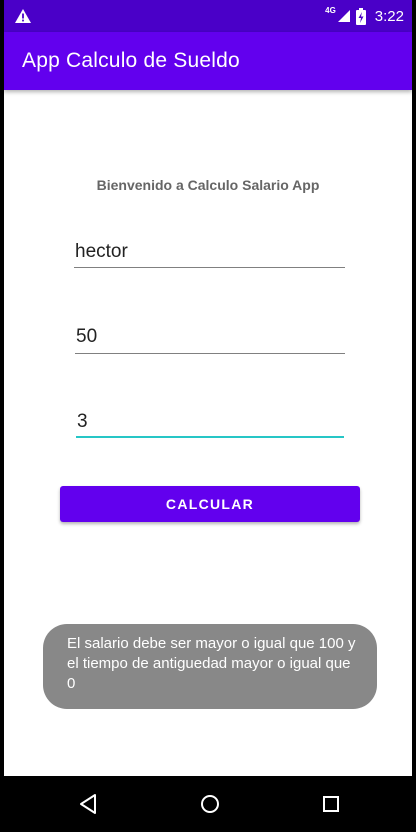  I want to click on welcome-text: Bienvenido a Calculo Salario App, so click(208, 185).